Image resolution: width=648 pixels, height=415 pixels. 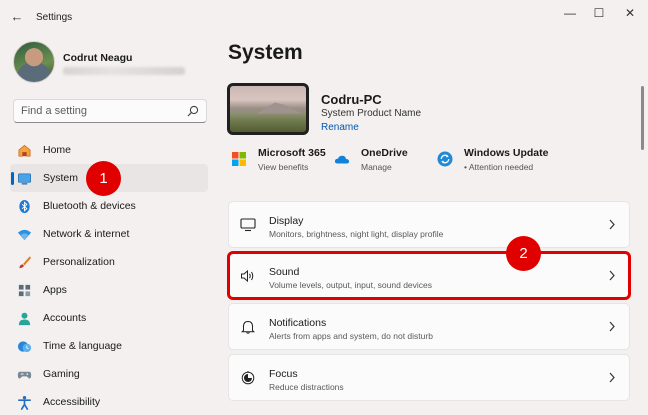 I want to click on sidebar-item-gaming: Gaming, so click(x=109, y=374).